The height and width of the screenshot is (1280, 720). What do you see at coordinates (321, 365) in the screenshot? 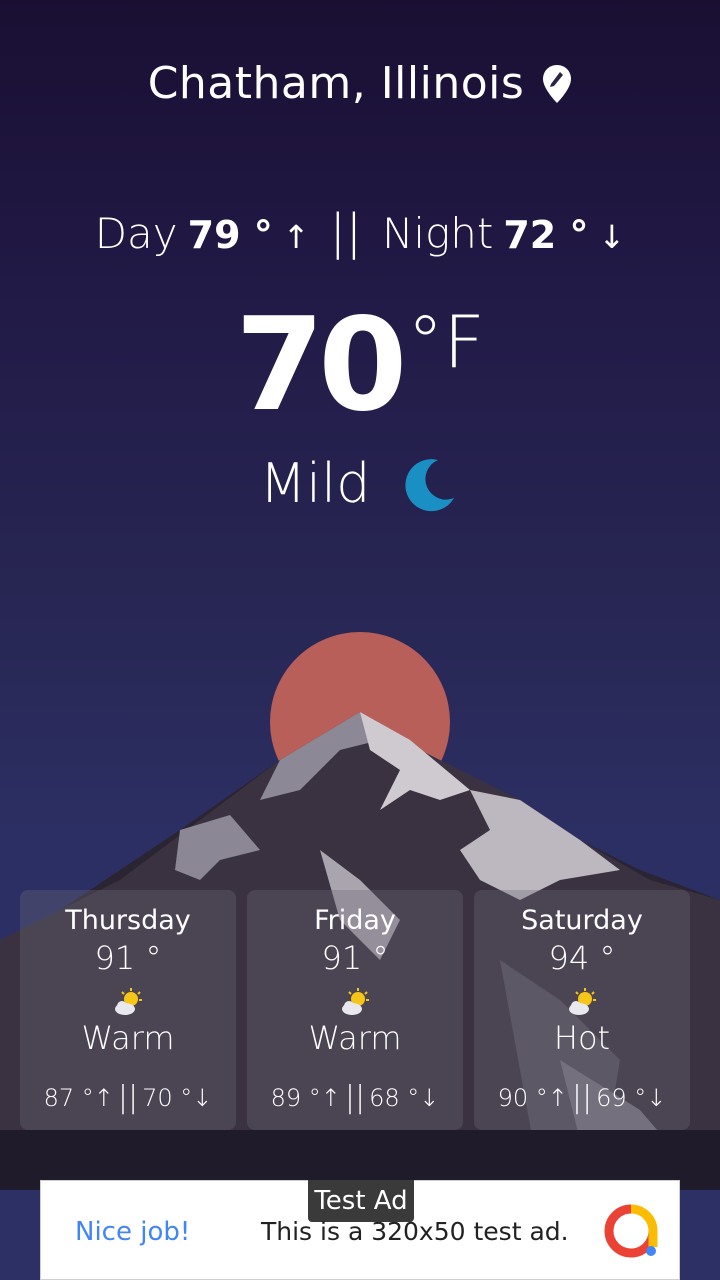
I see `temperature-value: 70` at bounding box center [321, 365].